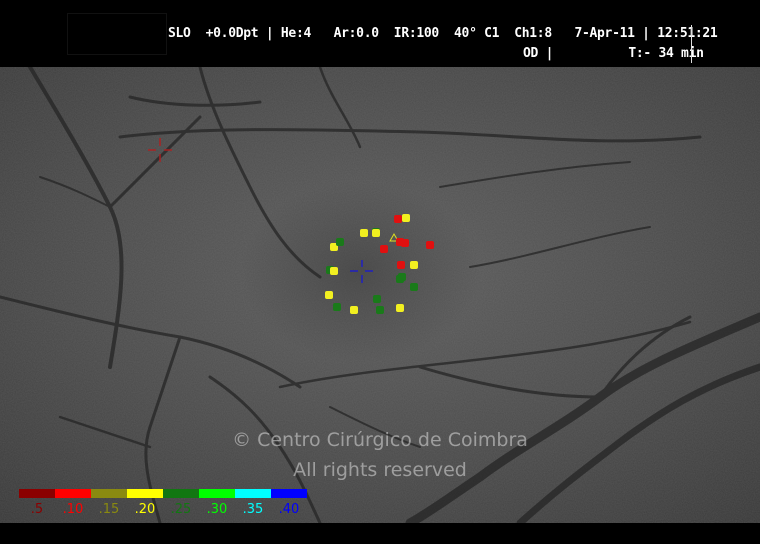 The height and width of the screenshot is (544, 760). I want to click on redacted-box, so click(117, 34).